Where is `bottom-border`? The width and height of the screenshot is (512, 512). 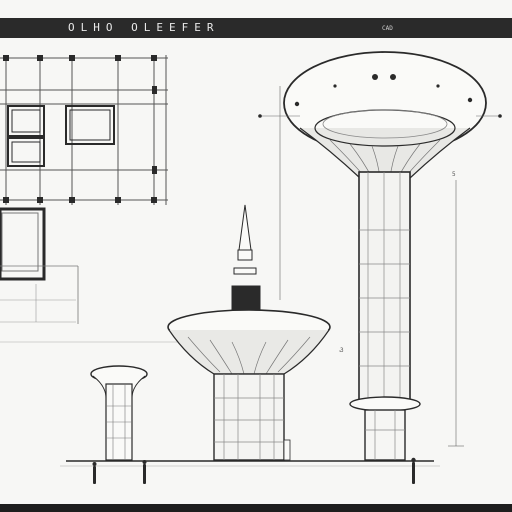 bottom-border is located at coordinates (256, 508).